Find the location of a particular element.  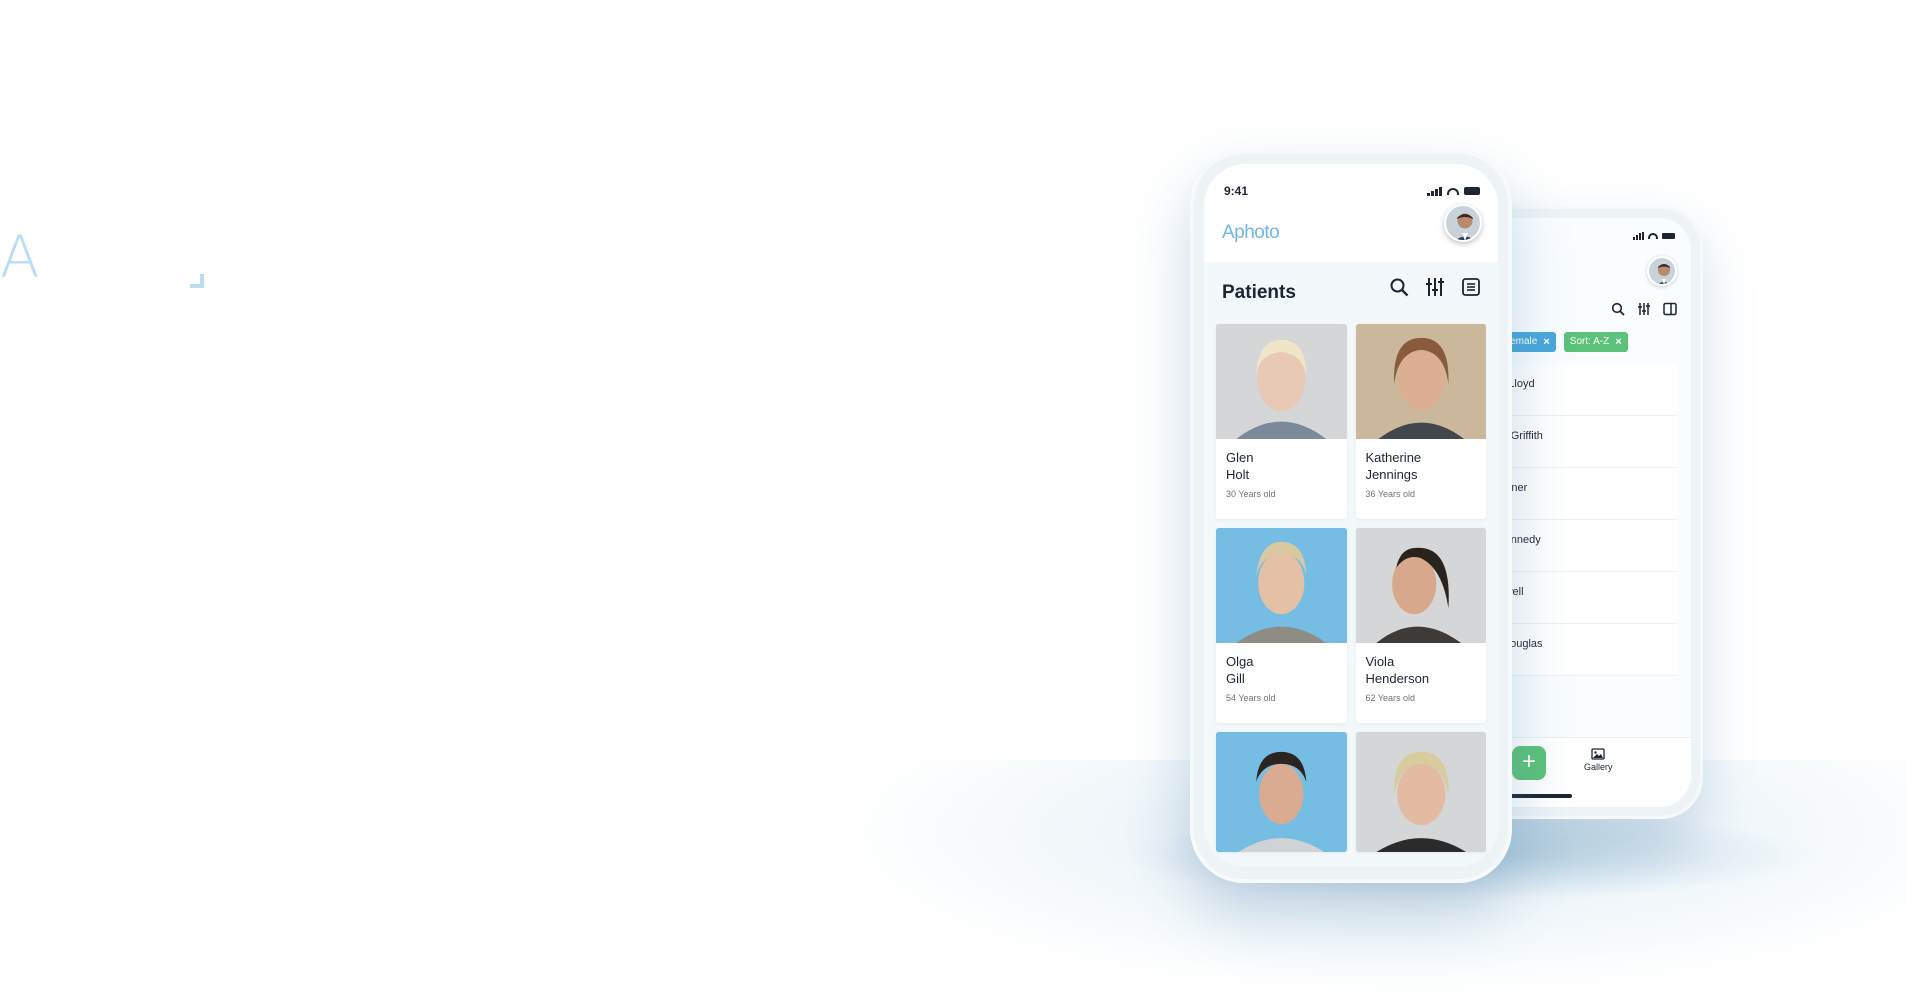

patient-first-name: Glen is located at coordinates (1240, 457).